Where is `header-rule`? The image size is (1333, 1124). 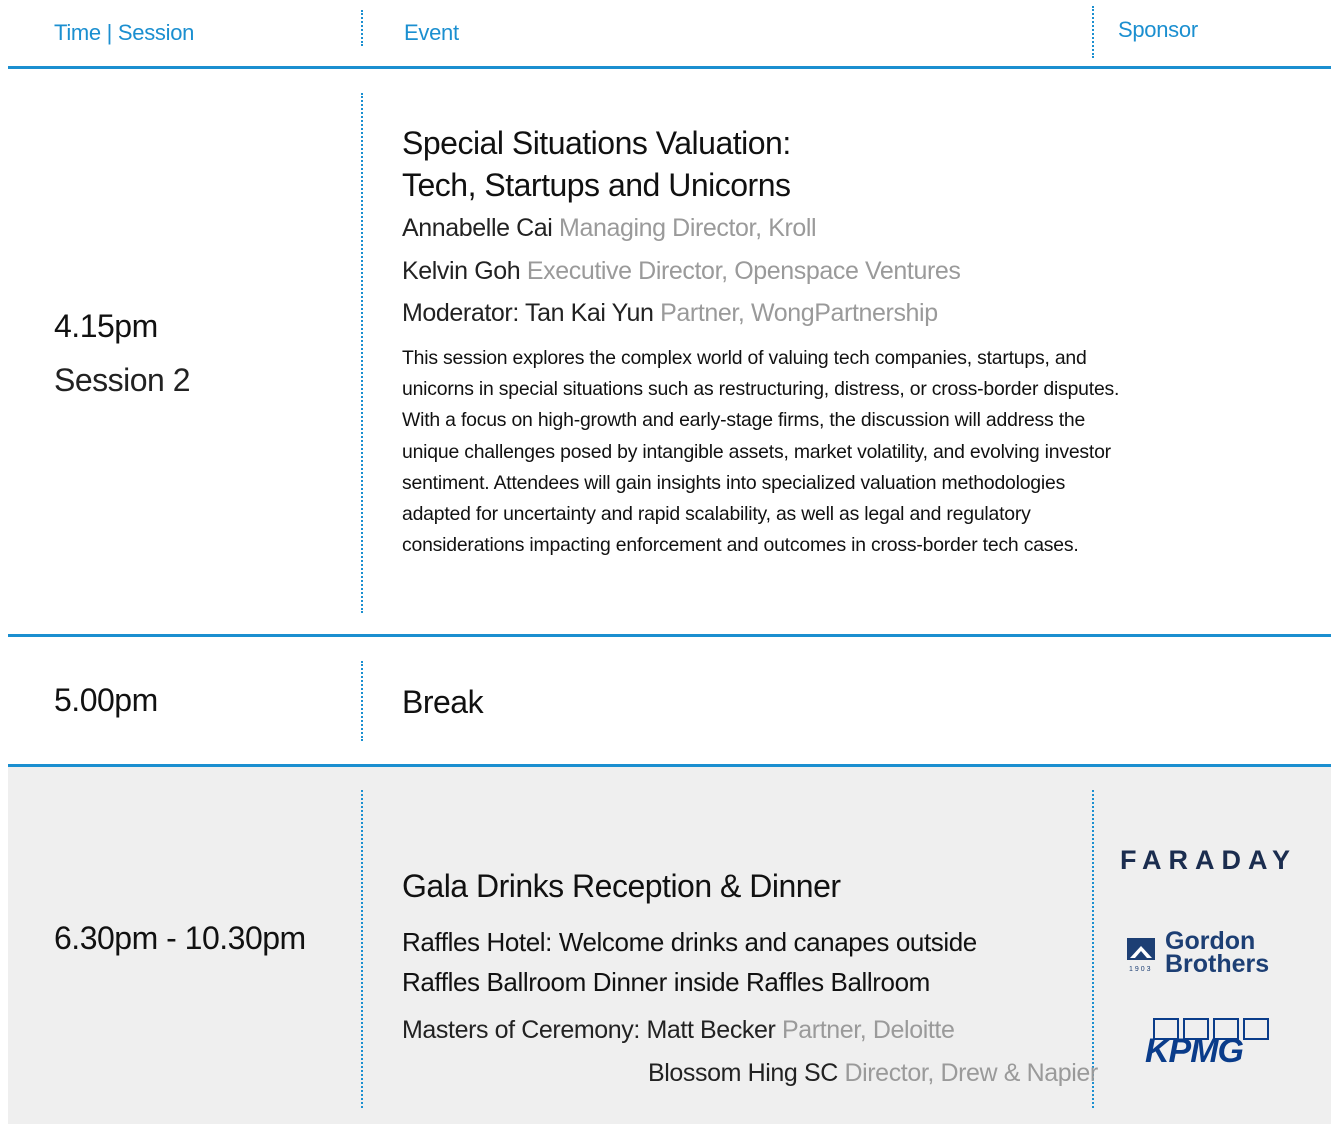 header-rule is located at coordinates (669, 67).